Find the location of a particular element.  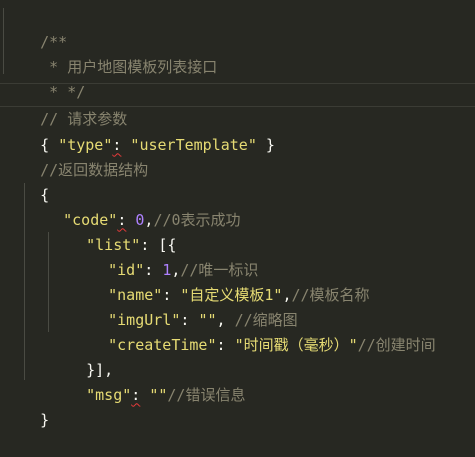

code-line-7: { is located at coordinates (26, 181).